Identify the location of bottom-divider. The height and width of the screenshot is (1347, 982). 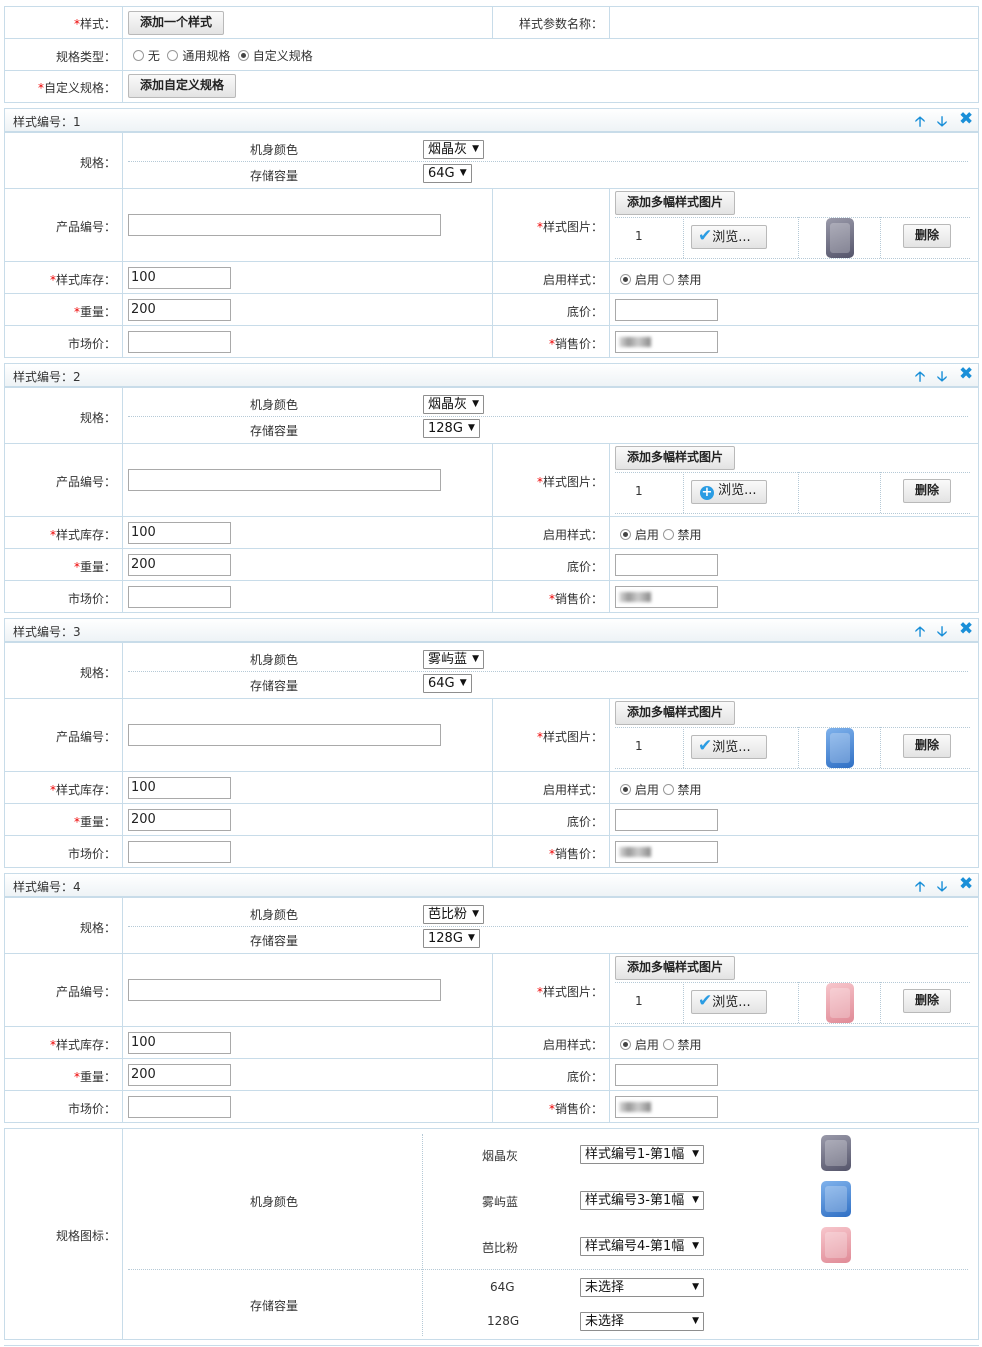
(491, 1345).